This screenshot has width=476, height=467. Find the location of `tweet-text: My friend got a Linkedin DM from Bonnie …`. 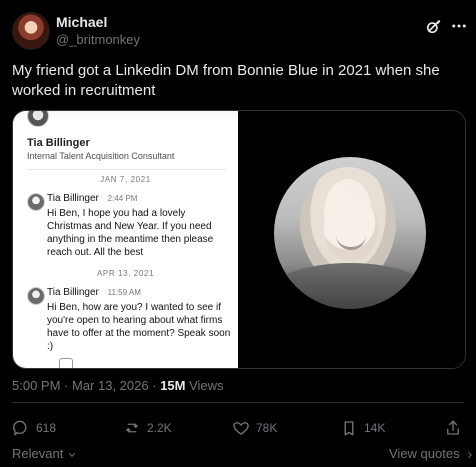

tweet-text: My friend got a Linkedin DM from Bonnie … is located at coordinates (226, 80).